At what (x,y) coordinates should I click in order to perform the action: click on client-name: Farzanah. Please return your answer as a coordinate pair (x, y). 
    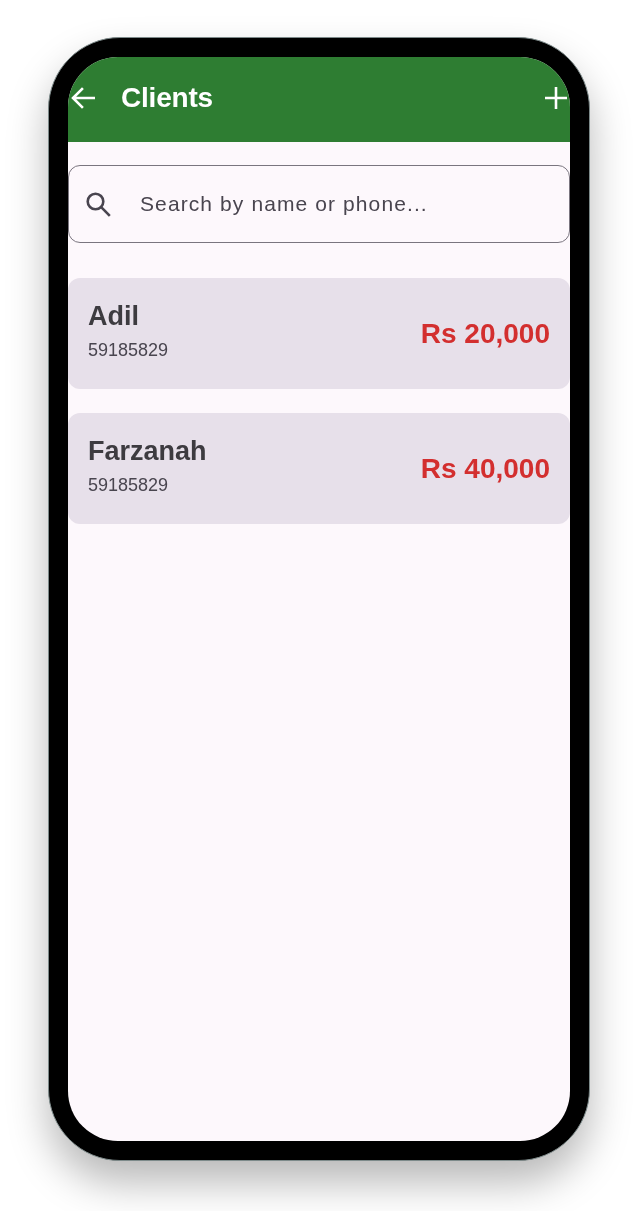
    Looking at the image, I should click on (147, 451).